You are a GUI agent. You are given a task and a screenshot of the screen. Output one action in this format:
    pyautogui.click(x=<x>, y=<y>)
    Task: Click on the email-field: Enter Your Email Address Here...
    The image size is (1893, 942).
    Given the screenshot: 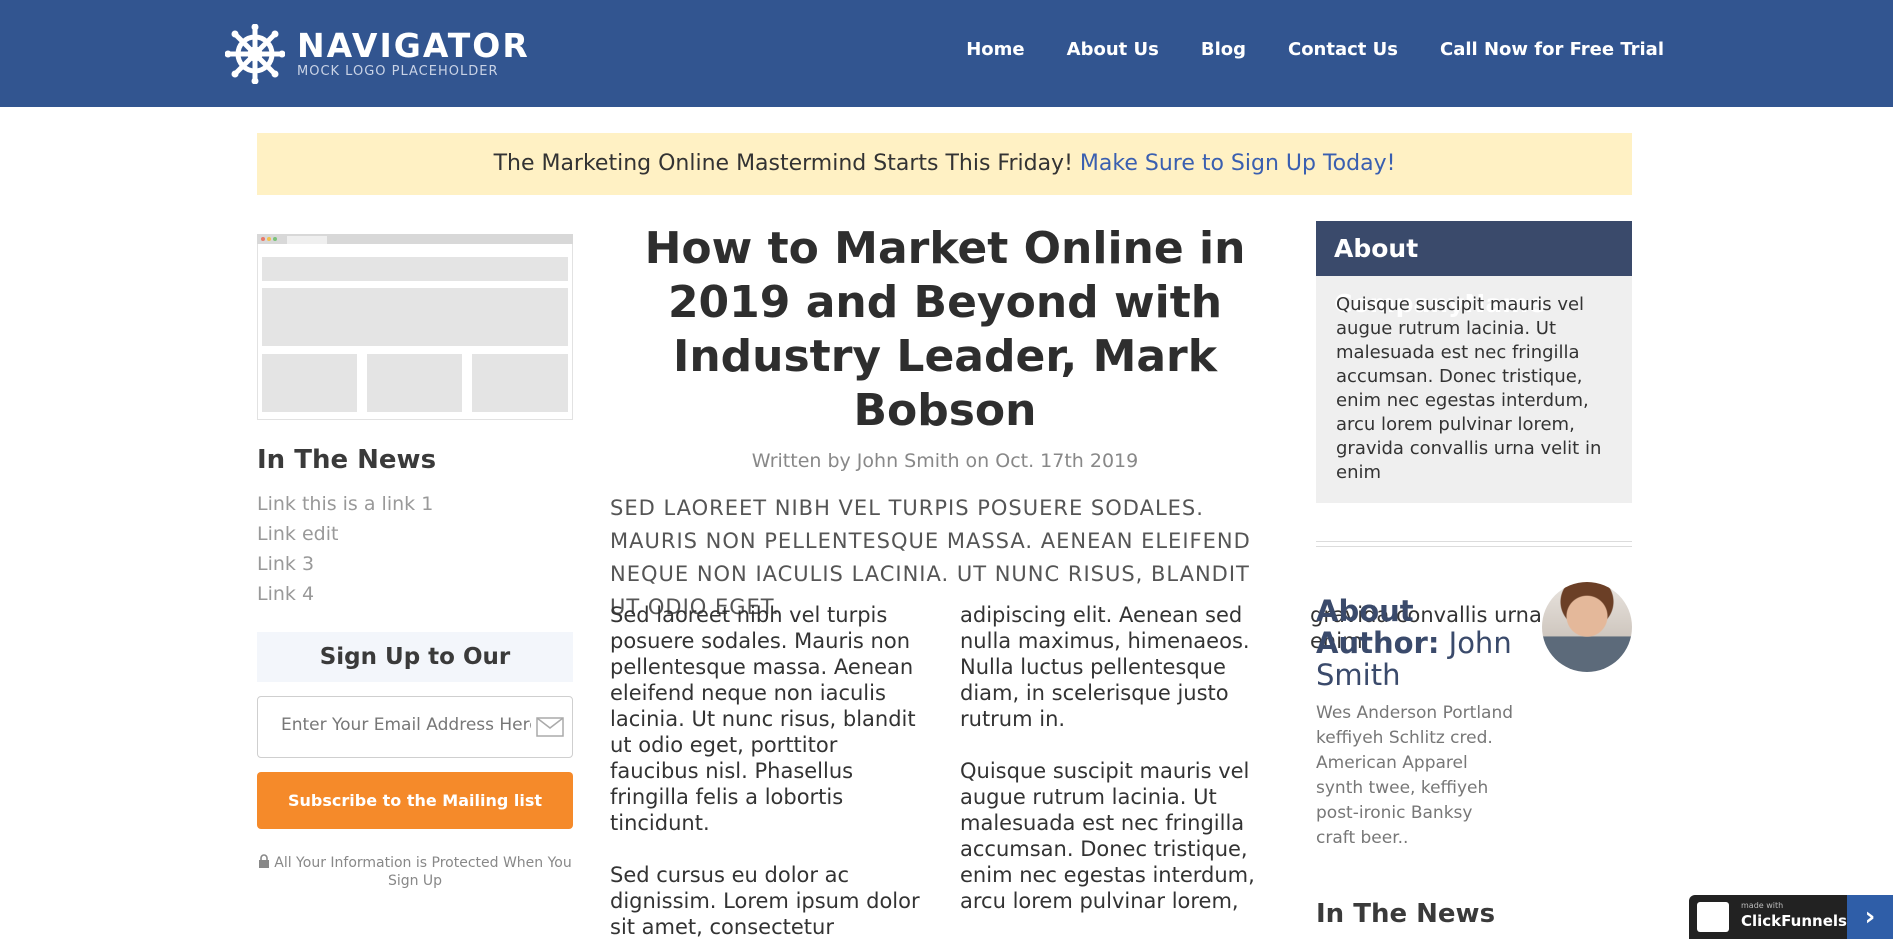 What is the action you would take?
    pyautogui.click(x=415, y=727)
    